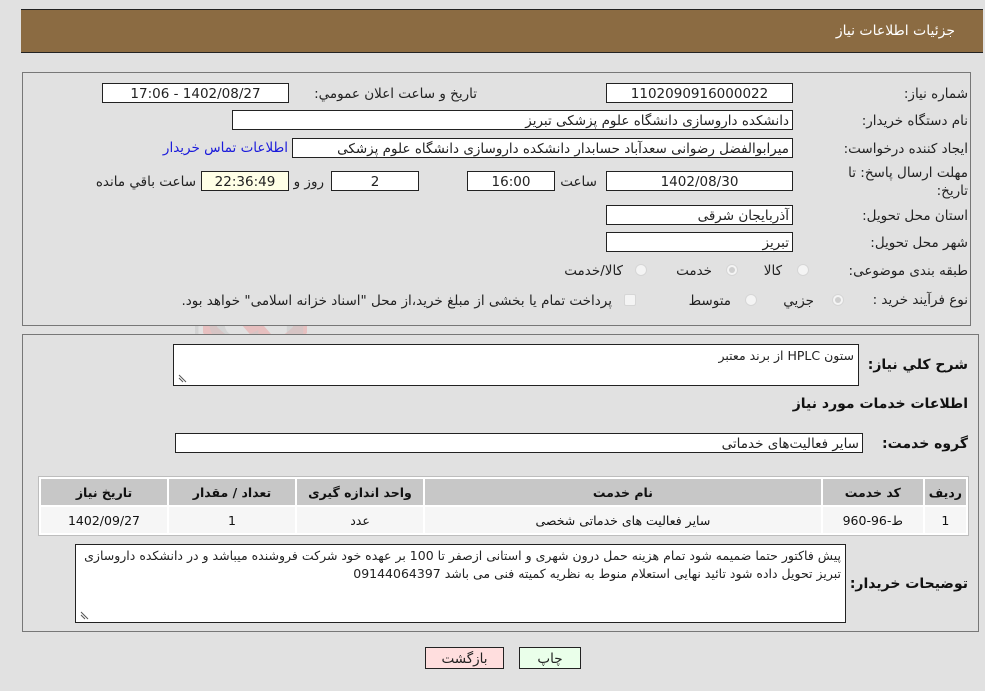 Image resolution: width=985 pixels, height=691 pixels. Describe the element at coordinates (803, 270) in the screenshot. I see `category-radio-goods` at that location.